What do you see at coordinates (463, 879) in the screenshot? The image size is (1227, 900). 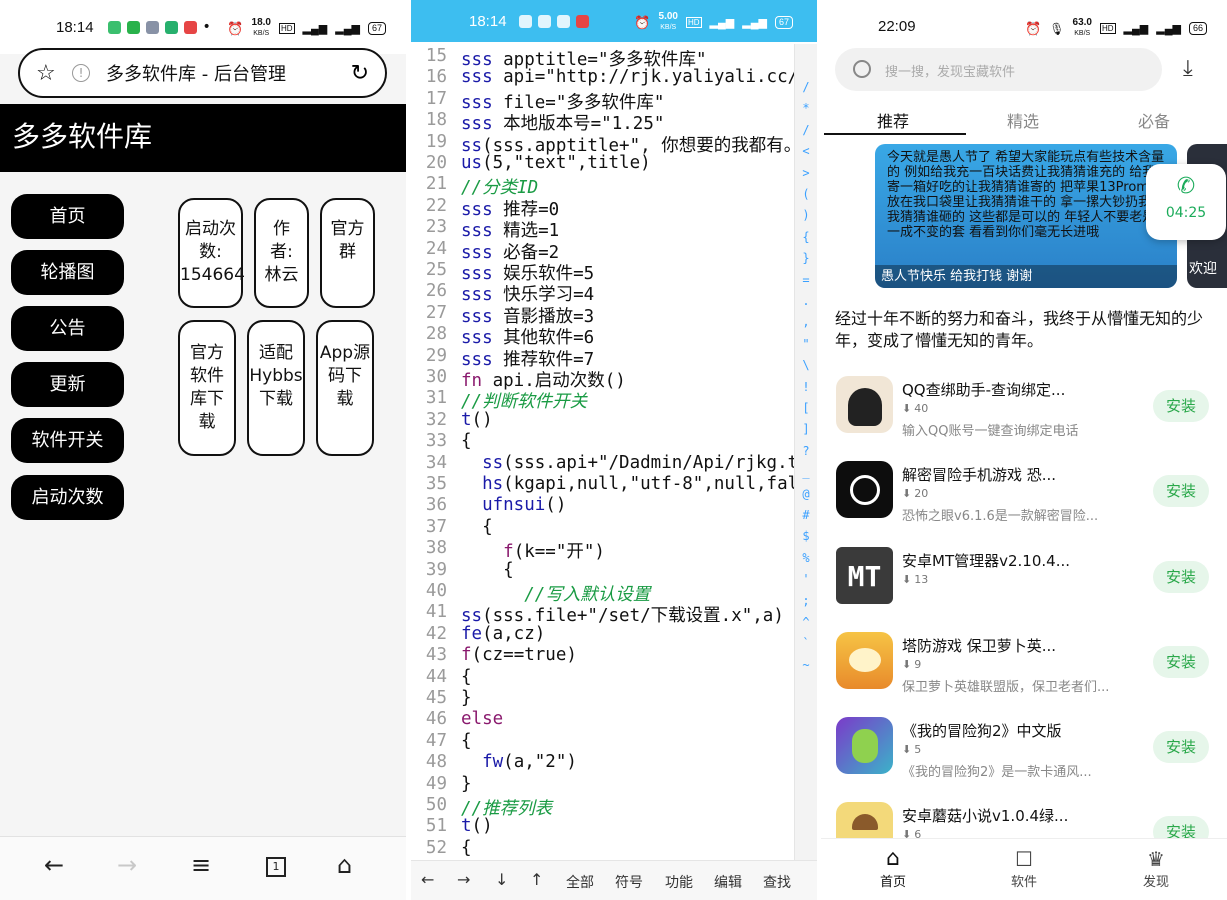 I see `arrow-right-icon: →` at bounding box center [463, 879].